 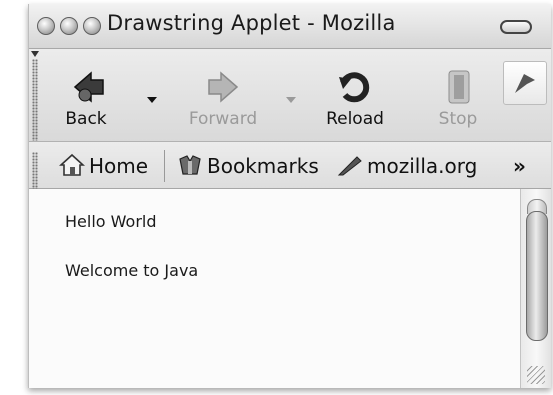 What do you see at coordinates (88, 87) in the screenshot?
I see `back-arrow-icon` at bounding box center [88, 87].